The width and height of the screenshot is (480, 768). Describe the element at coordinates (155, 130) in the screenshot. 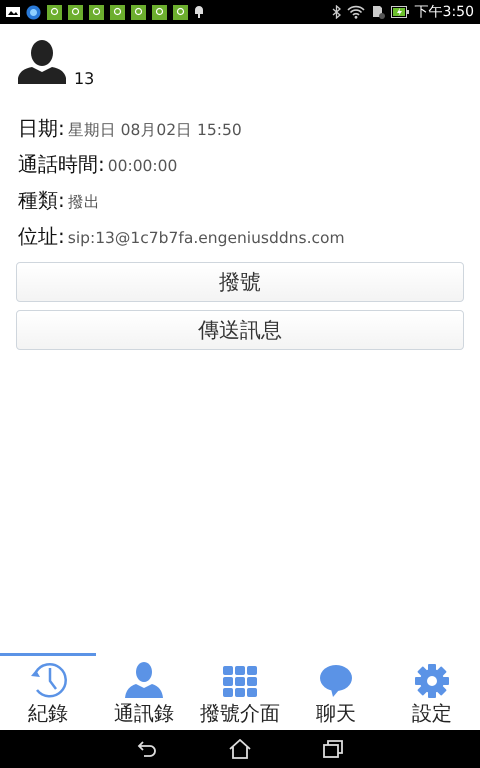

I see `field-value: 星期日 08月02日 15:50` at that location.